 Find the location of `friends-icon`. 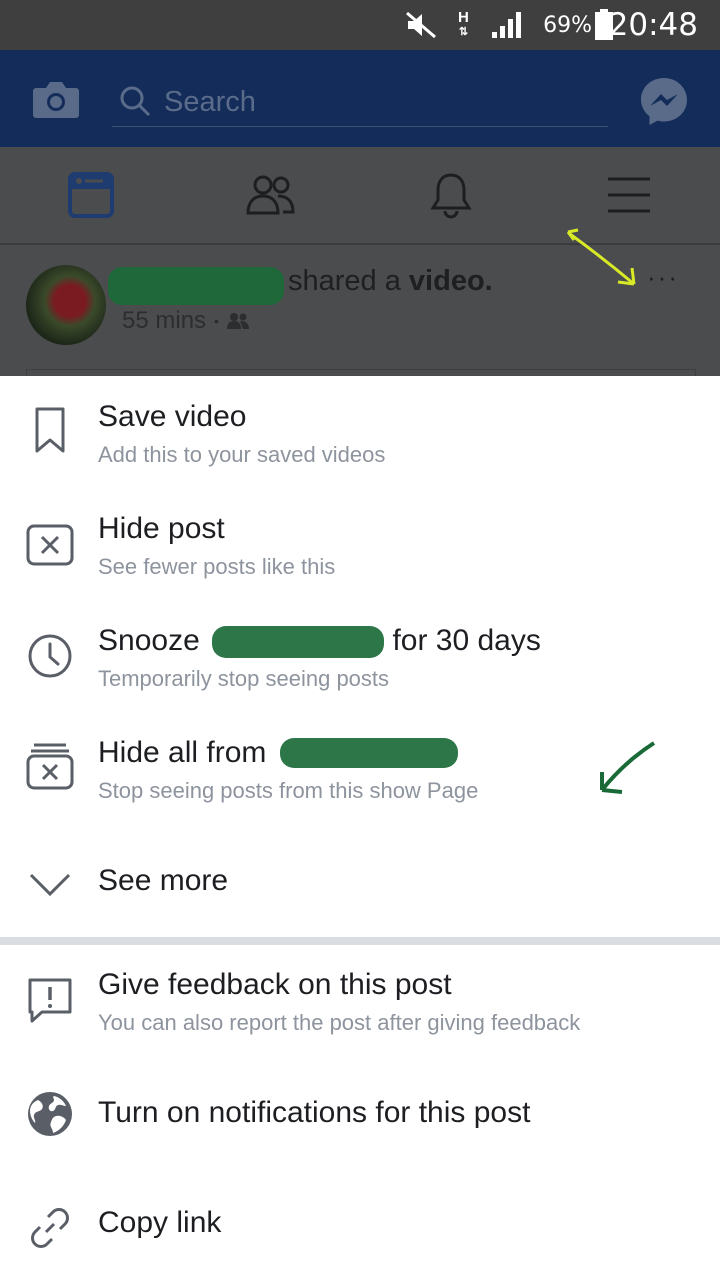

friends-icon is located at coordinates (271, 195).